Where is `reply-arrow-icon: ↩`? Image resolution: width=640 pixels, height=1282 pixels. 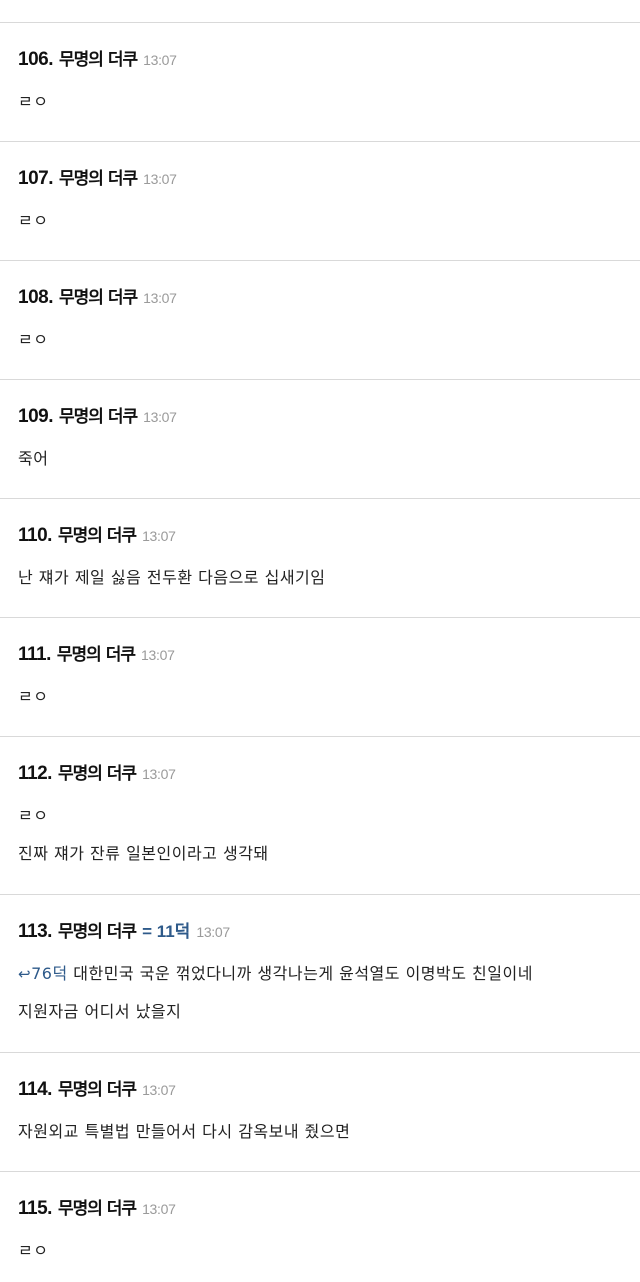
reply-arrow-icon: ↩ is located at coordinates (25, 974).